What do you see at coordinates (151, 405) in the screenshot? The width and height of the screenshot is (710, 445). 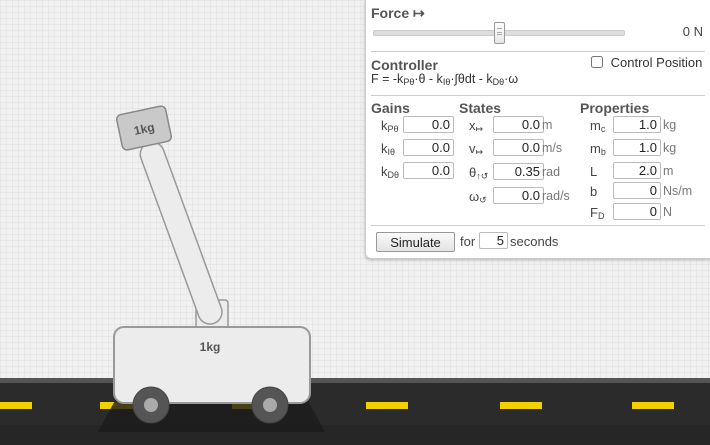 I see `cart-wheel-left` at bounding box center [151, 405].